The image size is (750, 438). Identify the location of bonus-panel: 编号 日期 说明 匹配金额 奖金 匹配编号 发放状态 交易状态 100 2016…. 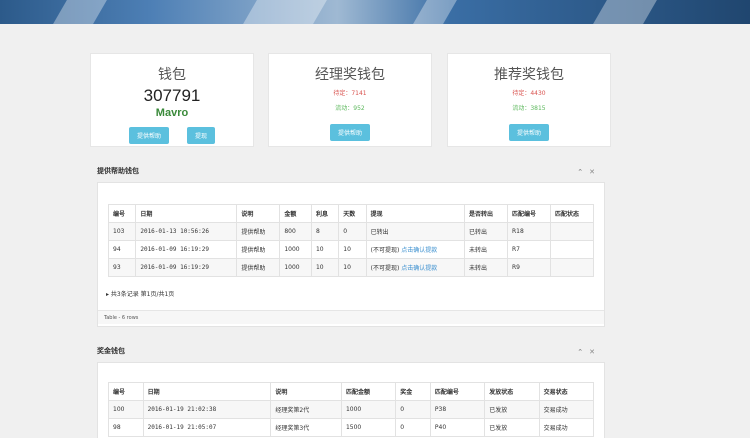
(351, 400).